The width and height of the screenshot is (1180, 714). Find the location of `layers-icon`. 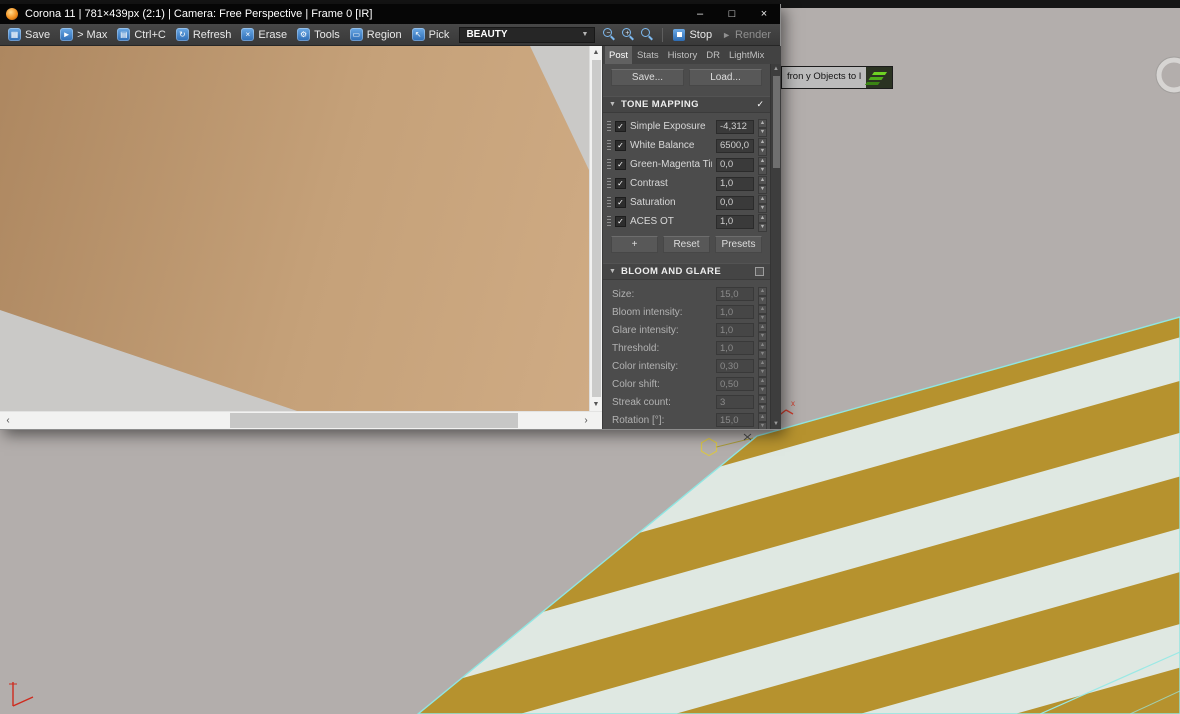

layers-icon is located at coordinates (879, 77).